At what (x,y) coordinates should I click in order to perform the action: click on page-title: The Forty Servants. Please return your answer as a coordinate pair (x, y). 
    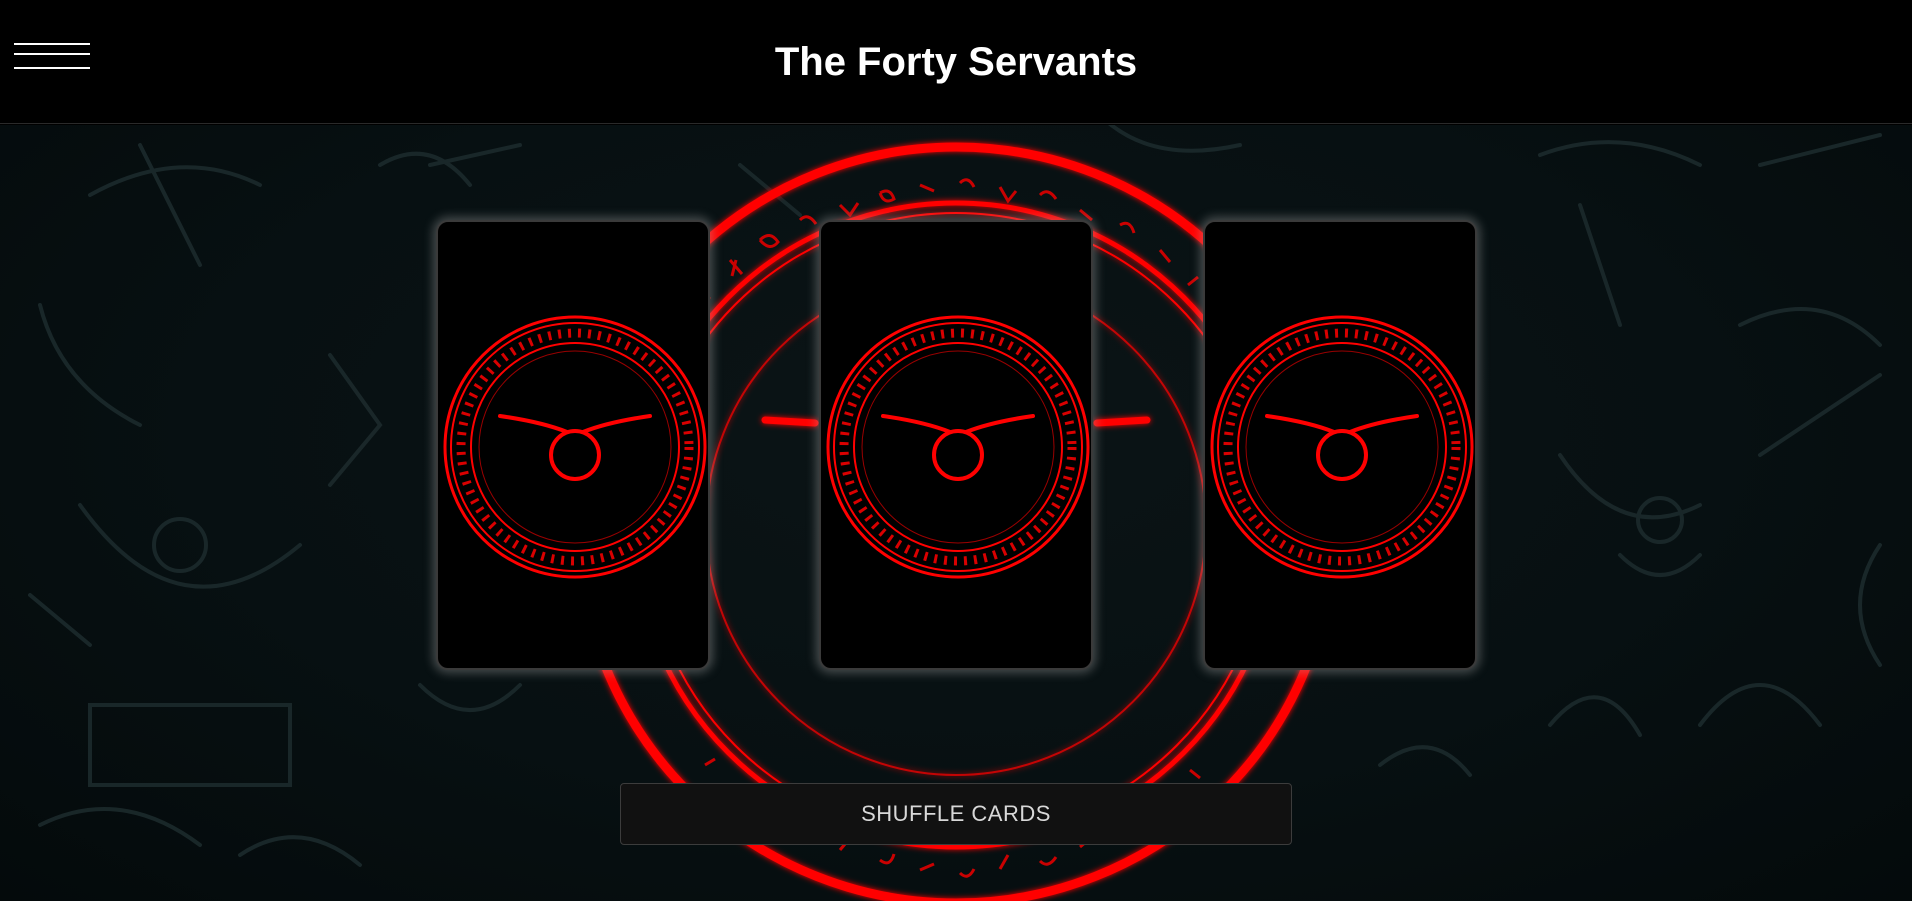
    Looking at the image, I should click on (956, 62).